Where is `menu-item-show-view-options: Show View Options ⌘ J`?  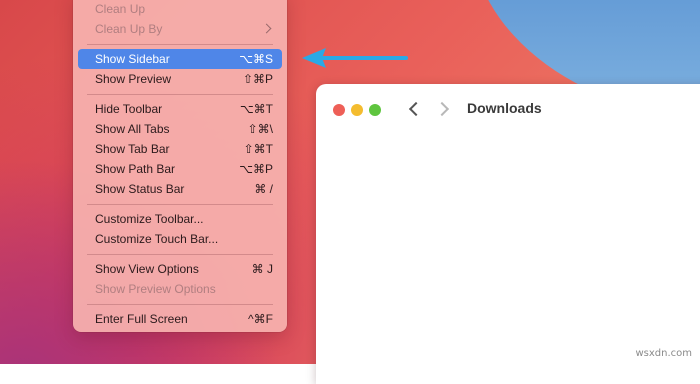
menu-item-show-view-options: Show View Options ⌘ J is located at coordinates (180, 269).